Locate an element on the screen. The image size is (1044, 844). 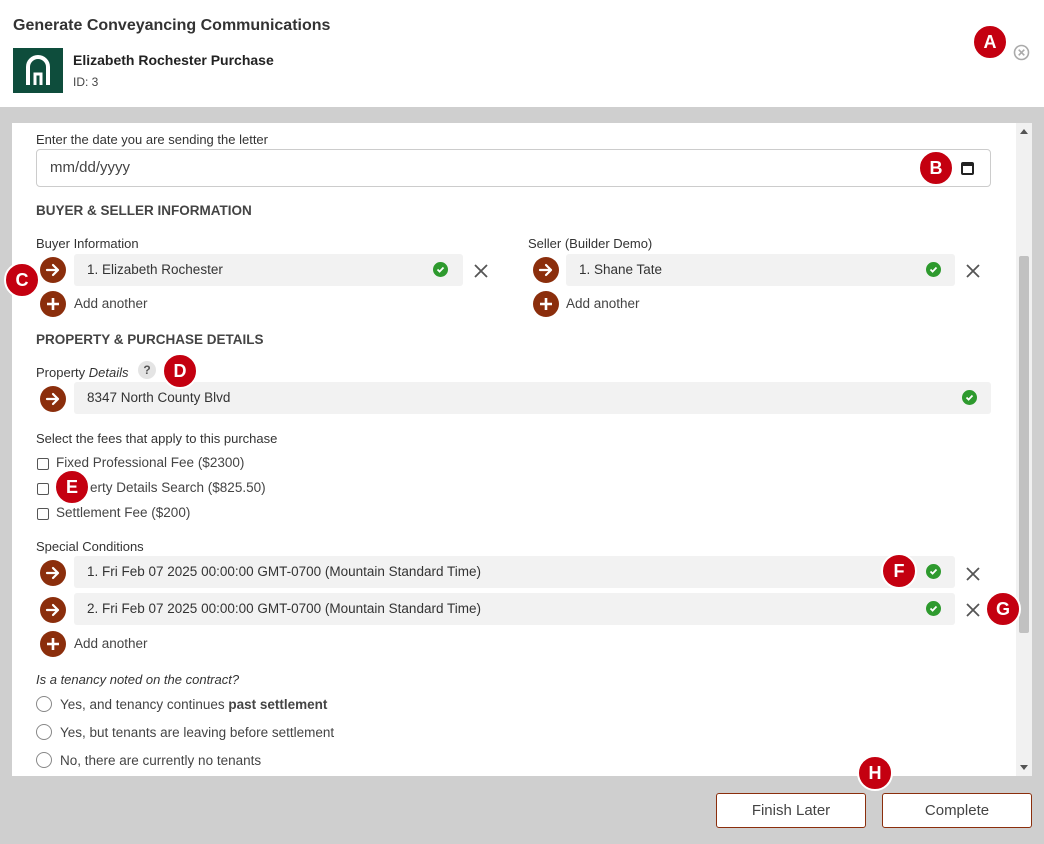
tenancy-option-text: Yes, and tenancy continues is located at coordinates (144, 704).